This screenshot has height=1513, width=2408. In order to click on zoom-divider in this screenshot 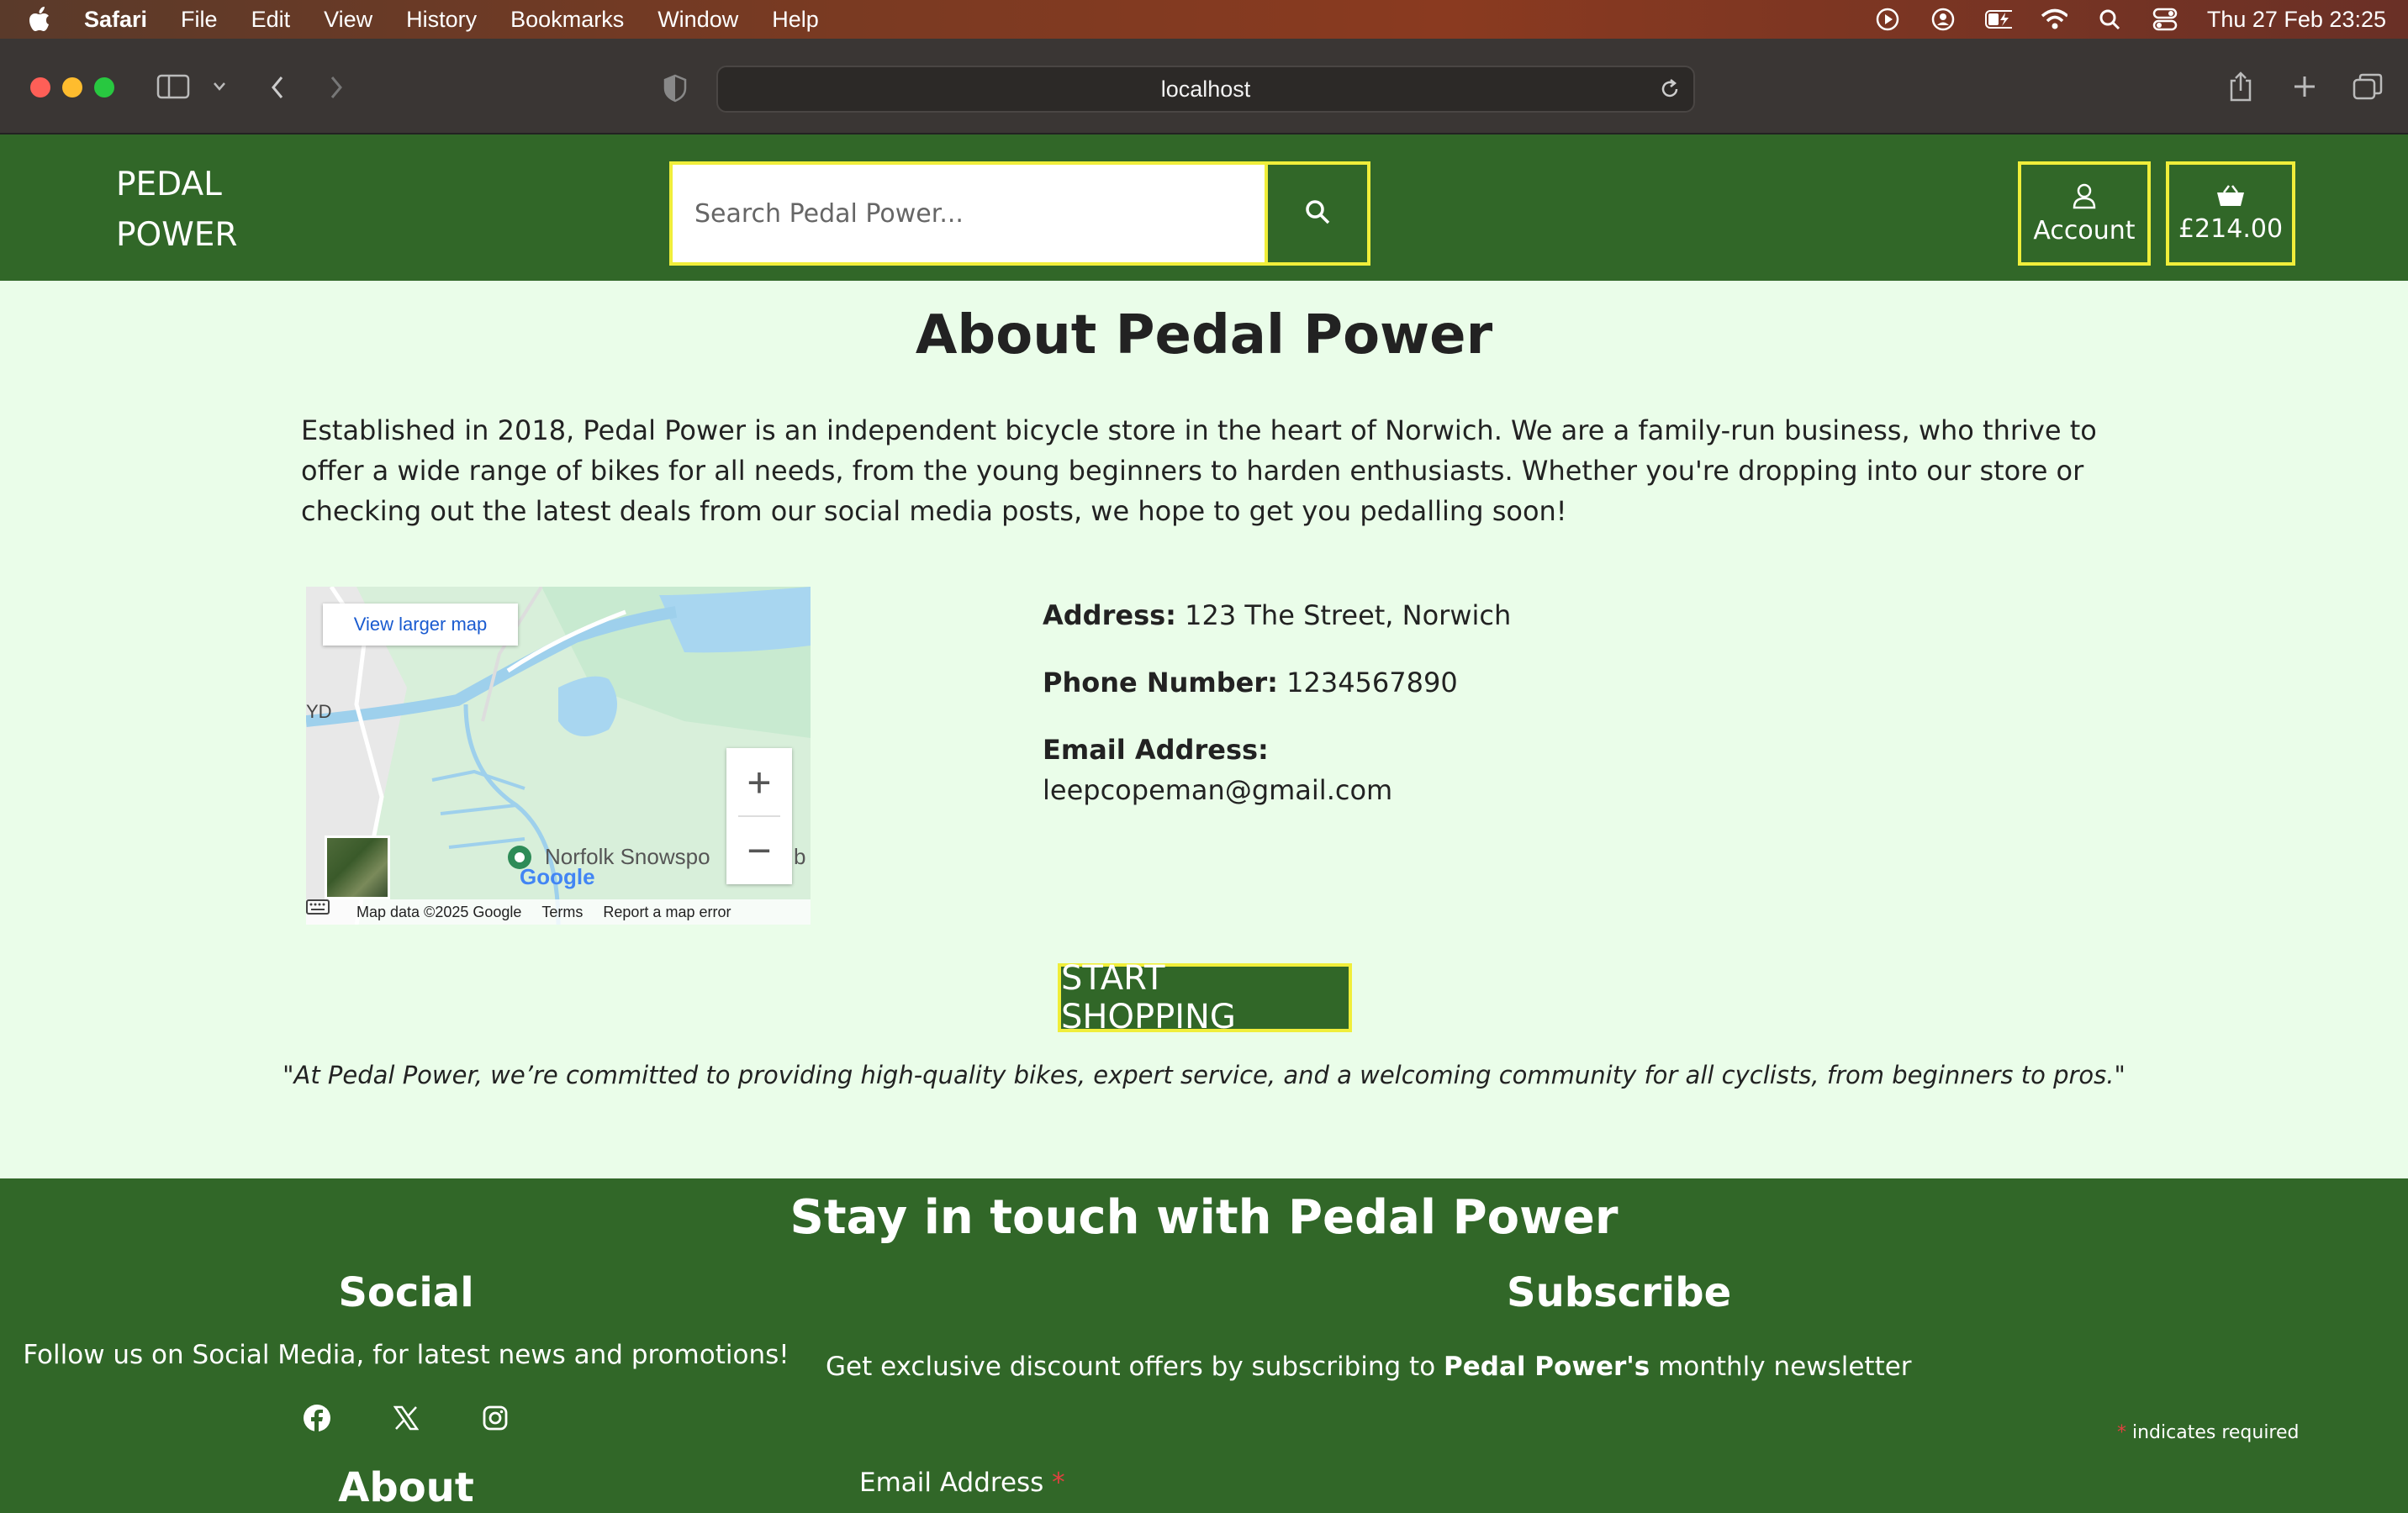, I will do `click(759, 816)`.